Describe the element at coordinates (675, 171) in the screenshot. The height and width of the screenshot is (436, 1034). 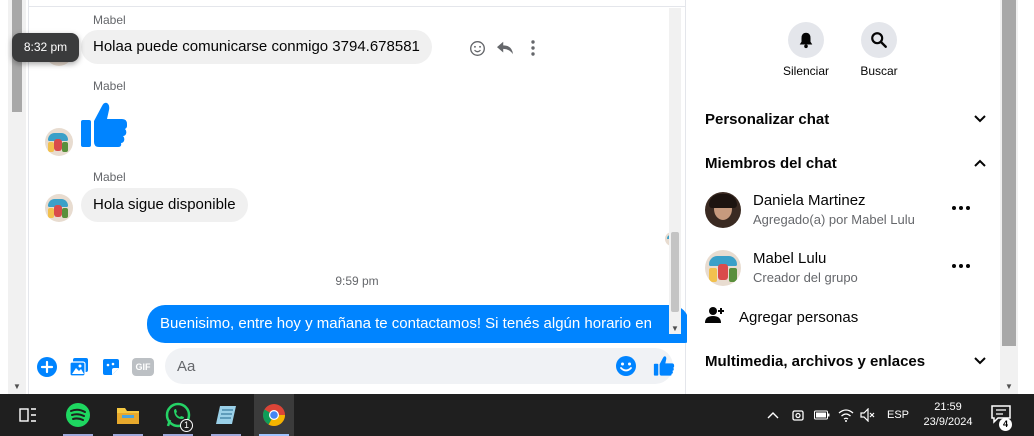
I see `chat-scrollbar: ▼` at that location.